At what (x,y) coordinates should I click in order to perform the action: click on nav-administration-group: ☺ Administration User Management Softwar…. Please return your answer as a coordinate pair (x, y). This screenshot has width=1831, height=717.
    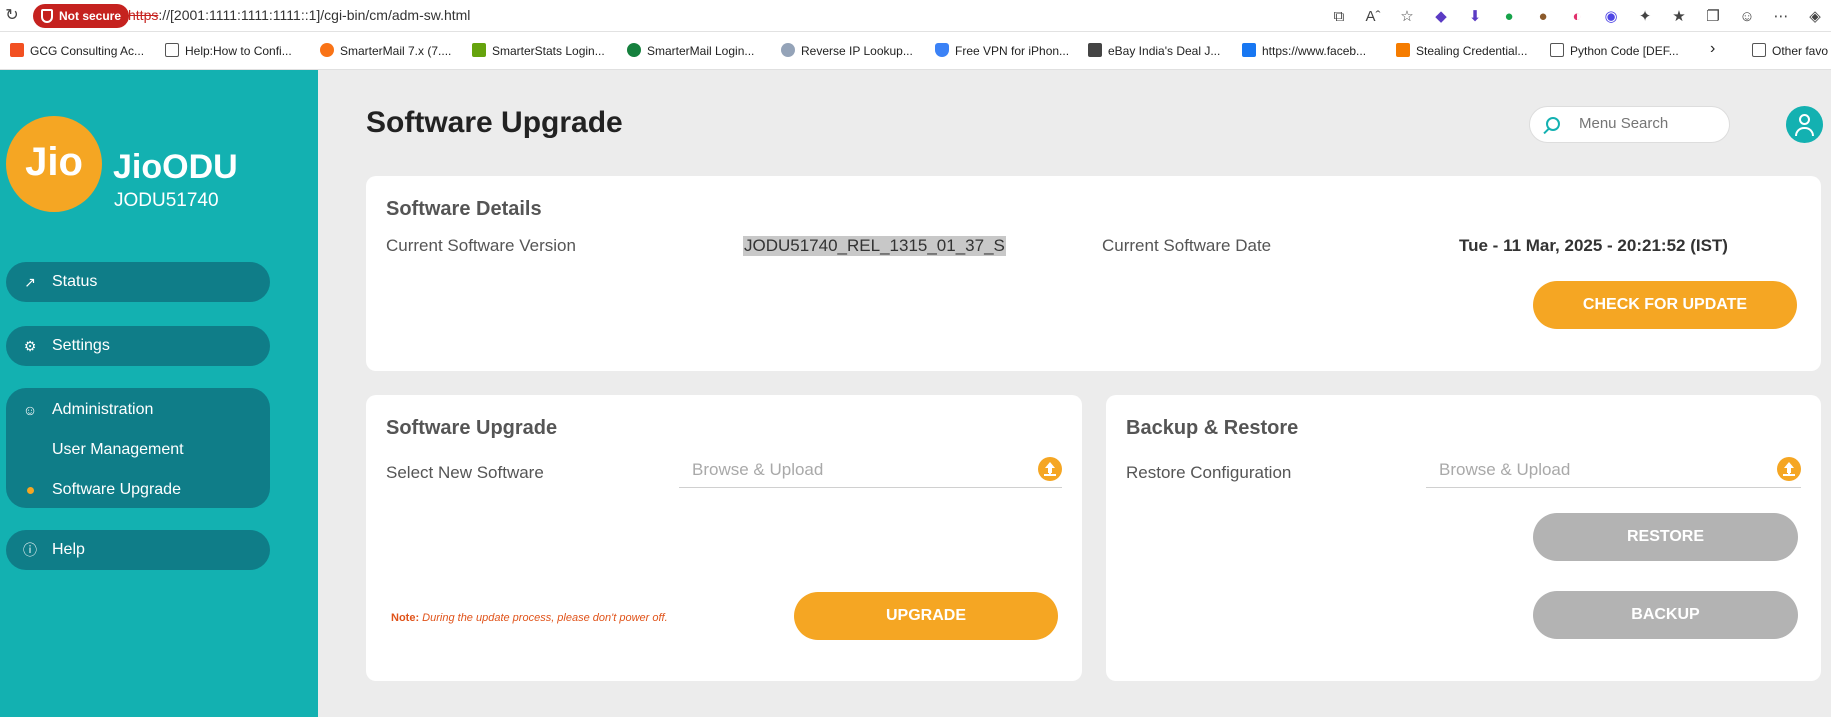
    Looking at the image, I should click on (138, 448).